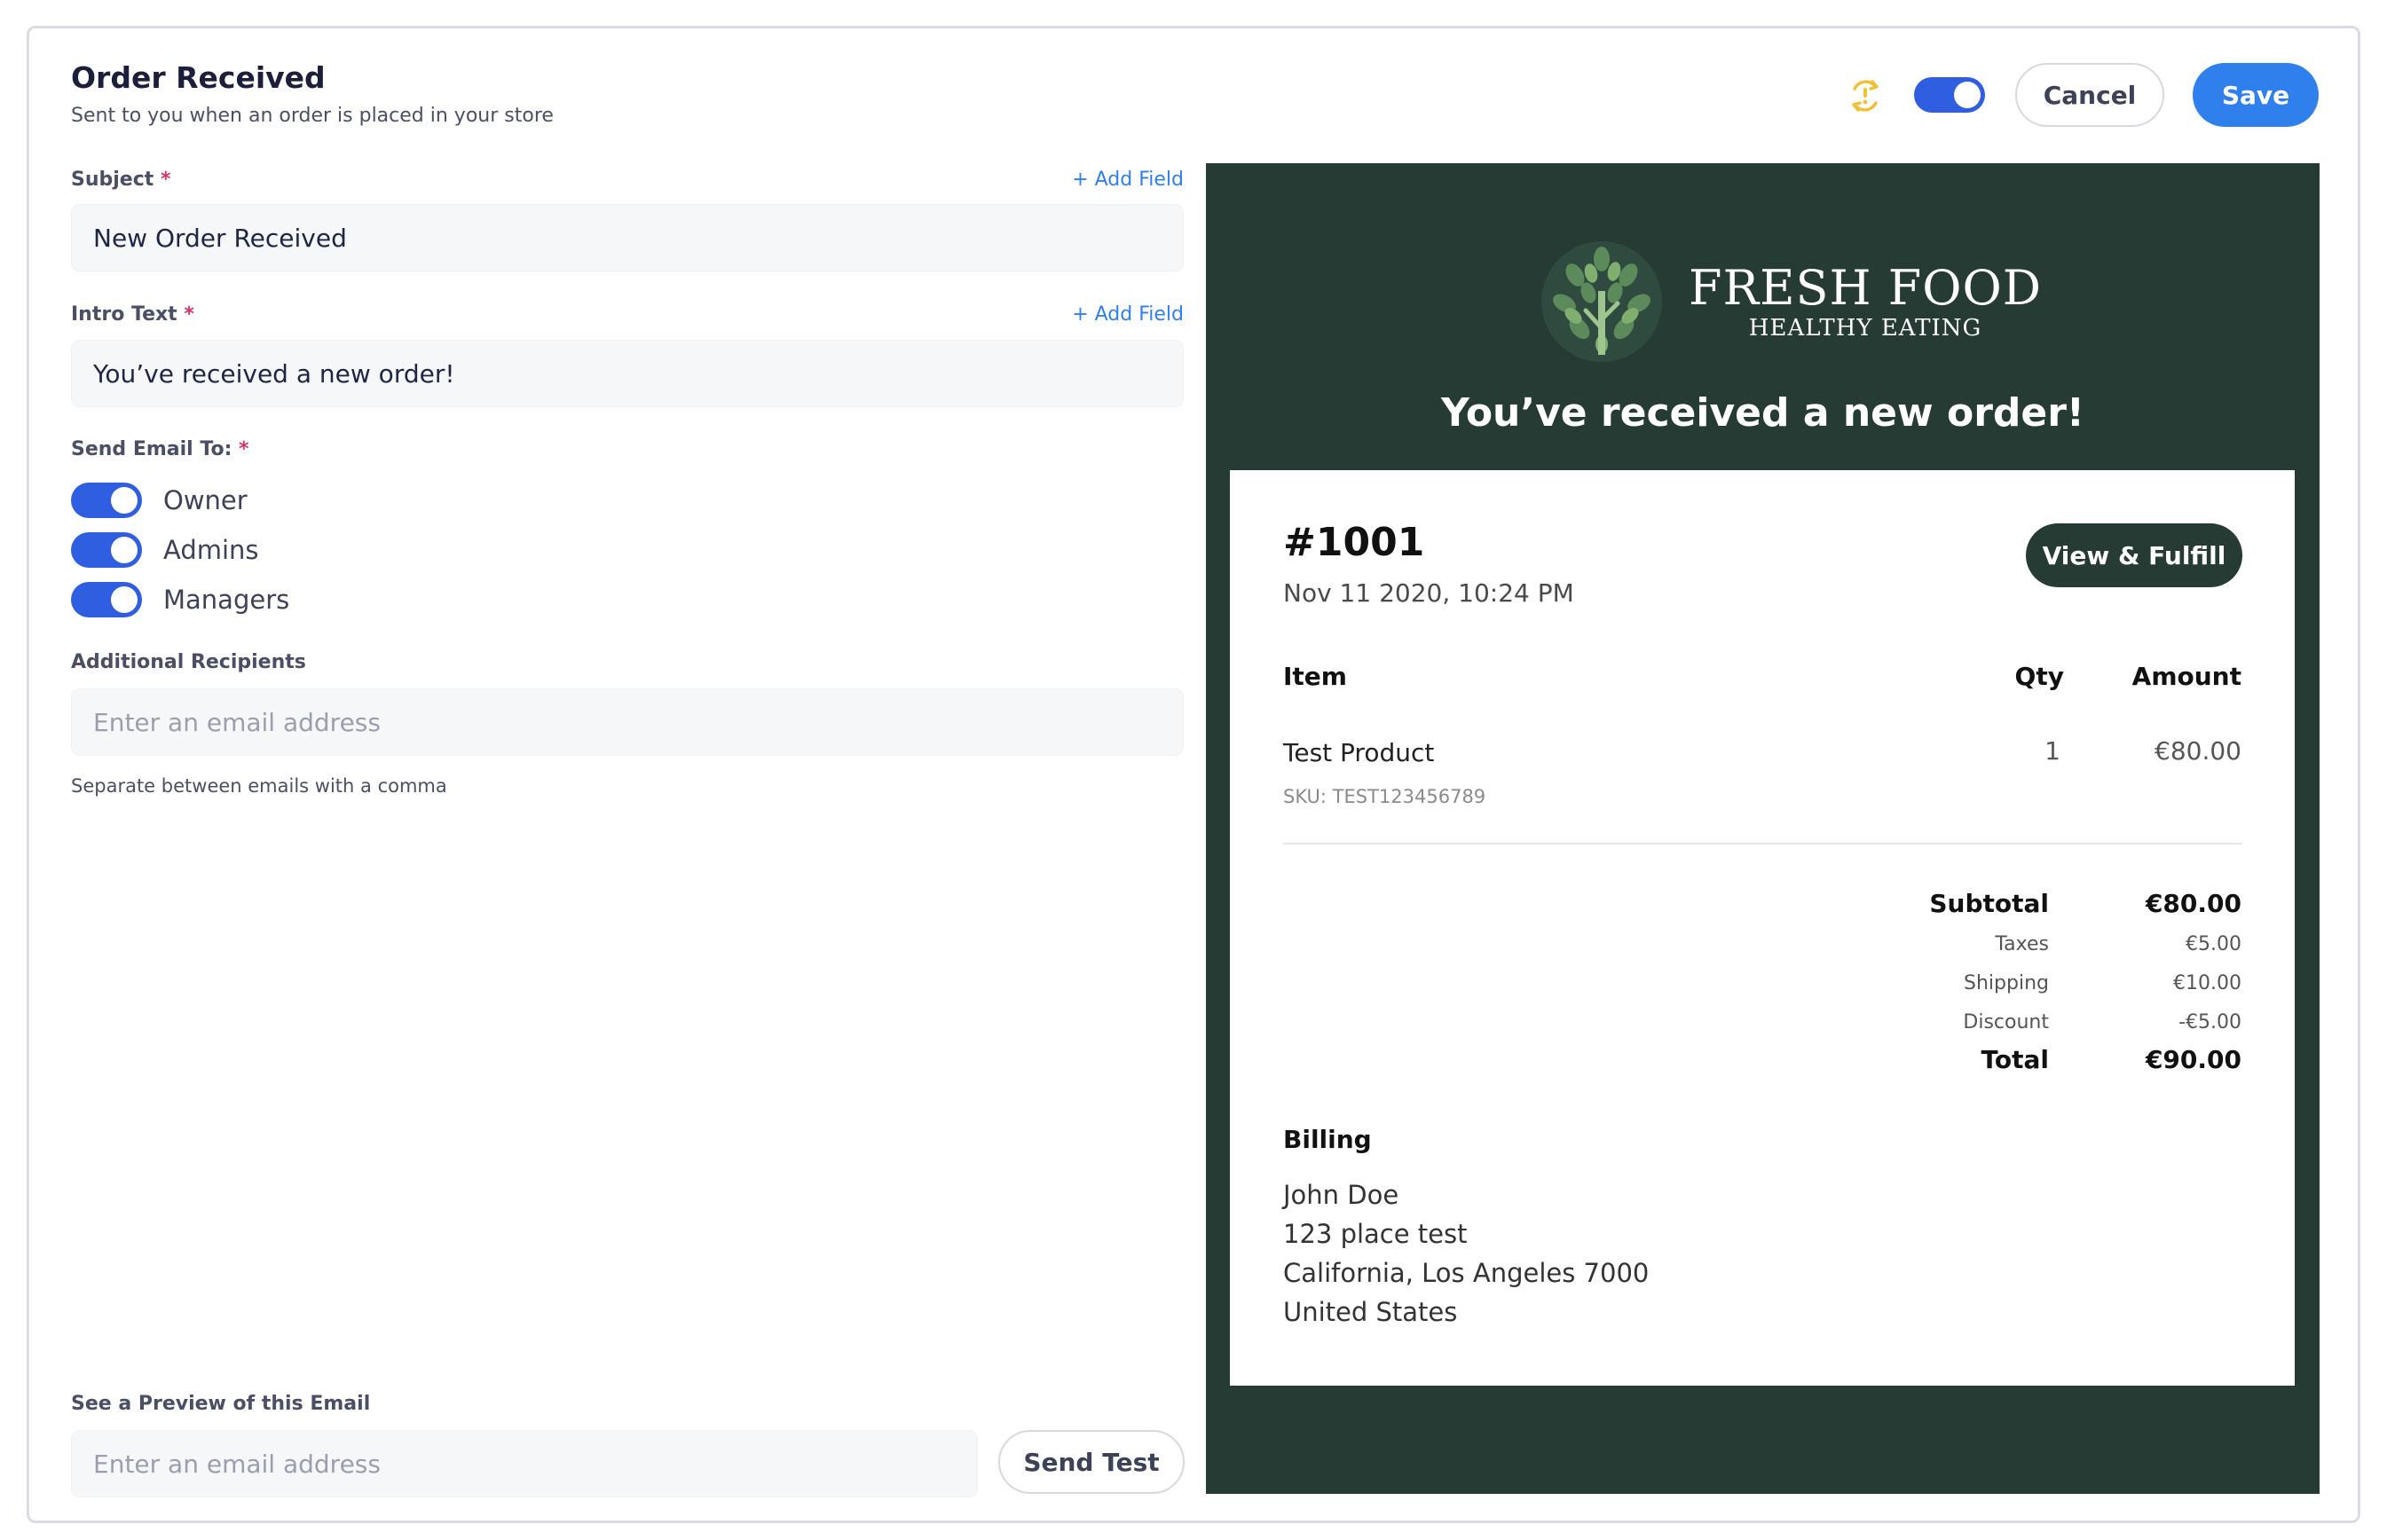 This screenshot has height=1540, width=2387. What do you see at coordinates (206, 500) in the screenshot?
I see `owner-label: Owner` at bounding box center [206, 500].